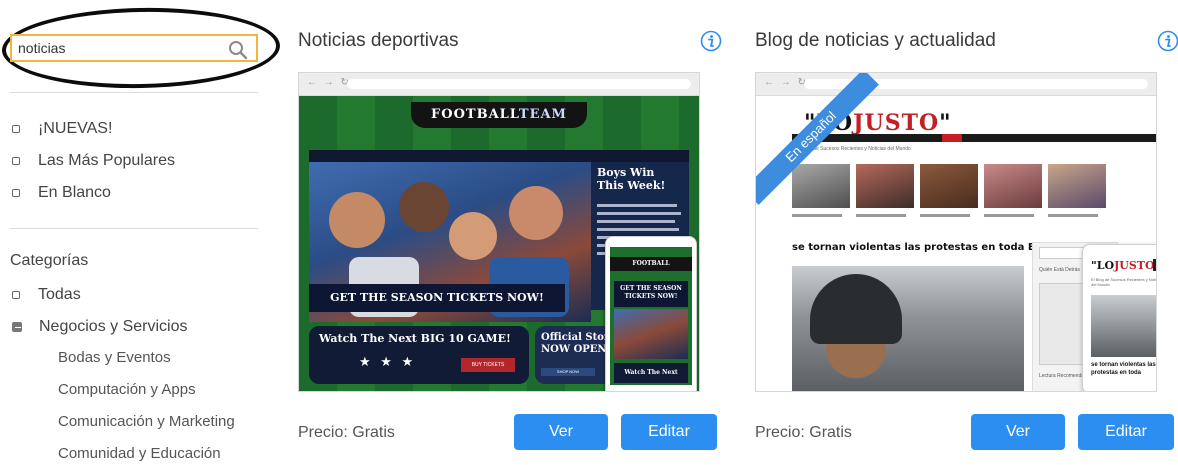 This screenshot has height=465, width=1178. I want to click on search-icon, so click(238, 50).